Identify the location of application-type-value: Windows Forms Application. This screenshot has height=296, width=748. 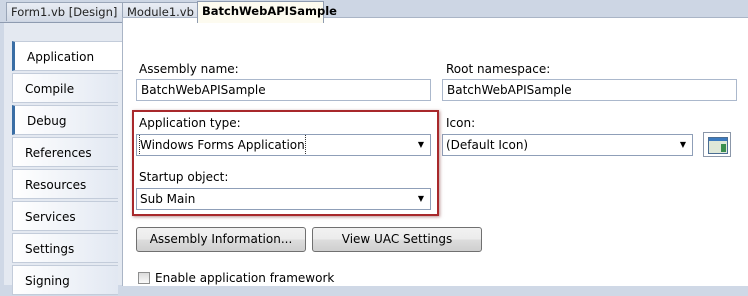
(222, 145).